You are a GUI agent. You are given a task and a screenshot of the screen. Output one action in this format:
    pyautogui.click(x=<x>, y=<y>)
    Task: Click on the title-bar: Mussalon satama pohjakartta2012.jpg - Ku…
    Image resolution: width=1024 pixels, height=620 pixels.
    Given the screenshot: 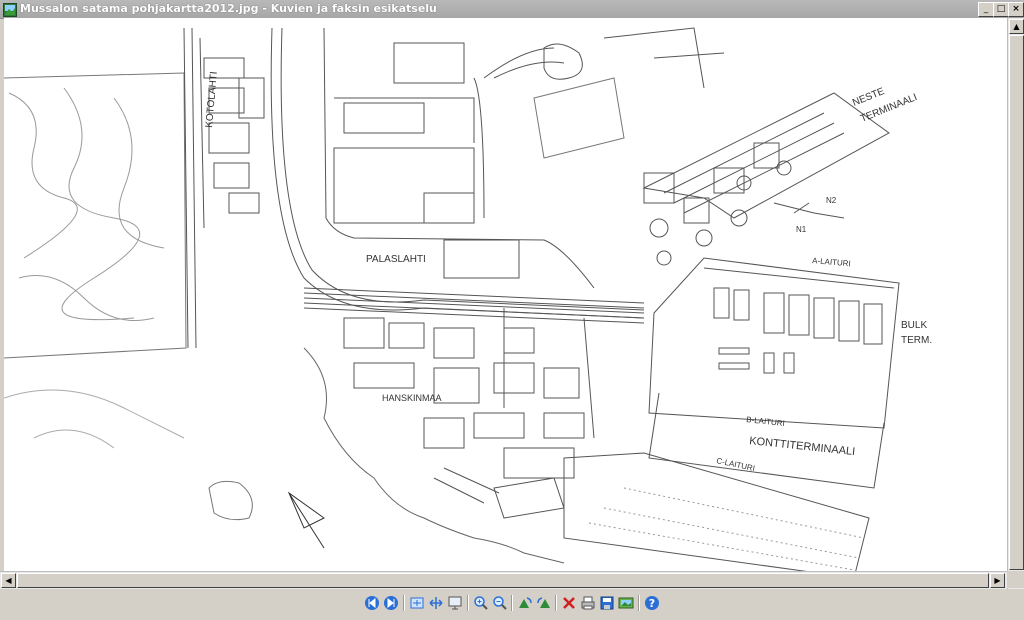 What is the action you would take?
    pyautogui.click(x=512, y=9)
    